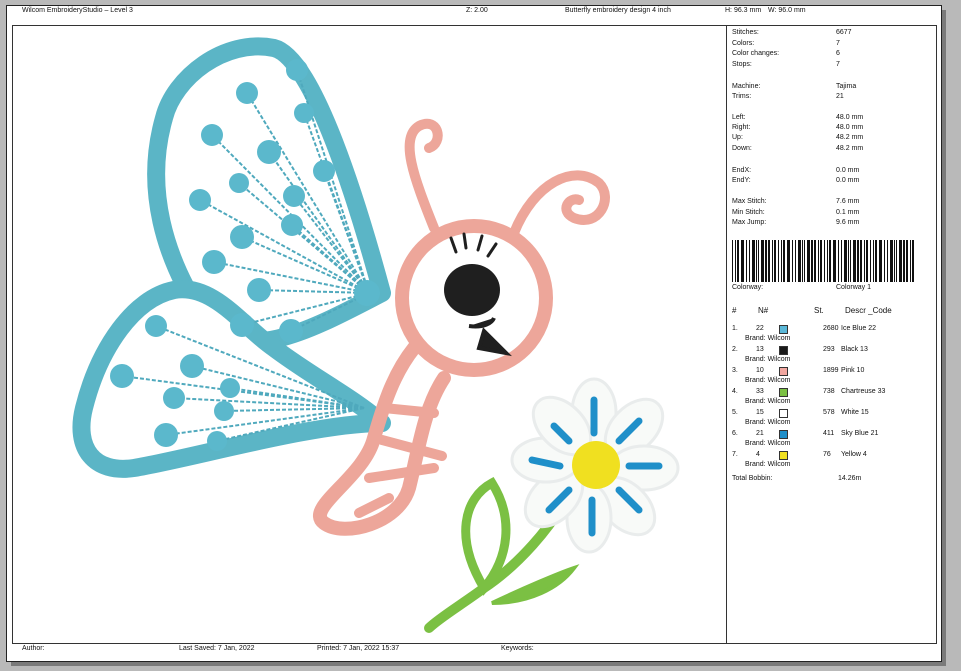  Describe the element at coordinates (12, 334) in the screenshot. I see `frame-left` at that location.